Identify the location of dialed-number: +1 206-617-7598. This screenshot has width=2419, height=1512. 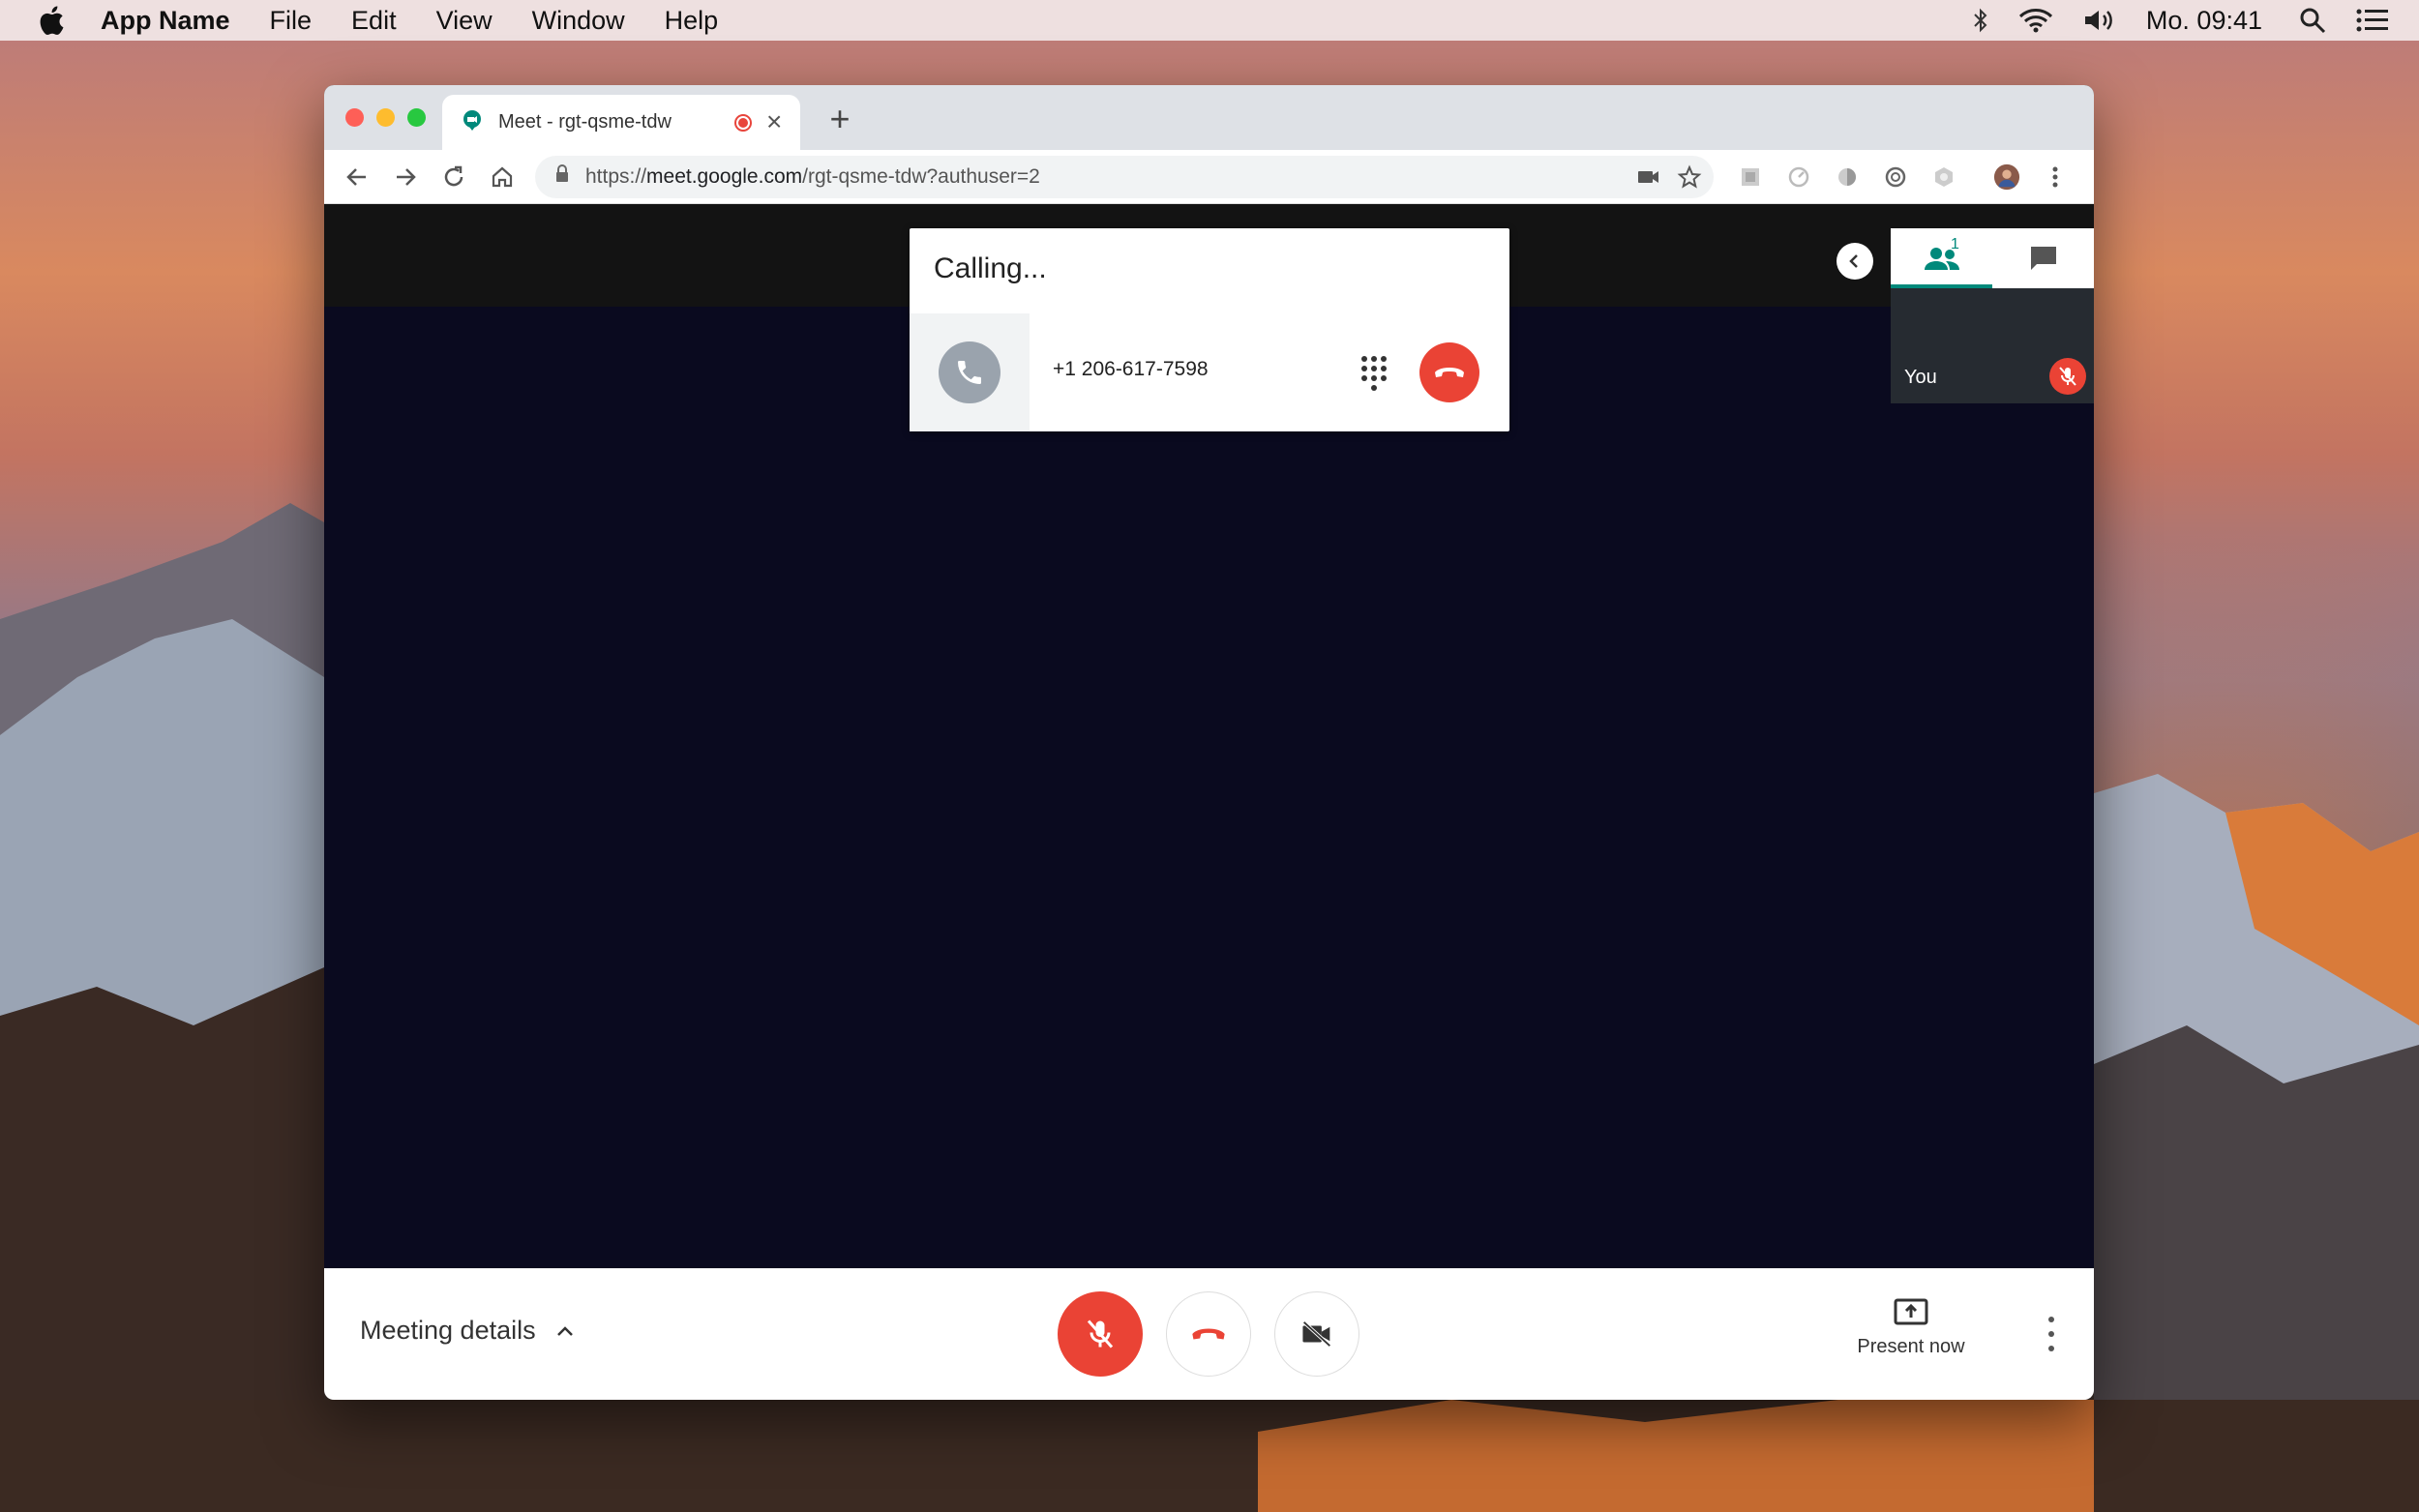
(1131, 369).